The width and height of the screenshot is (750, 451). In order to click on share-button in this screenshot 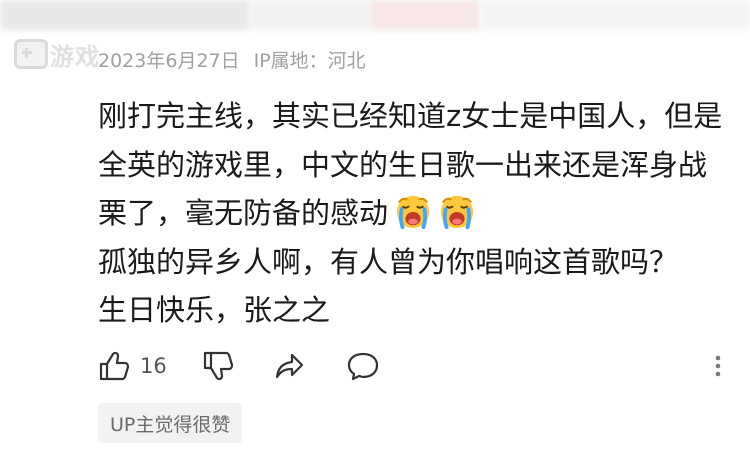, I will do `click(290, 366)`.